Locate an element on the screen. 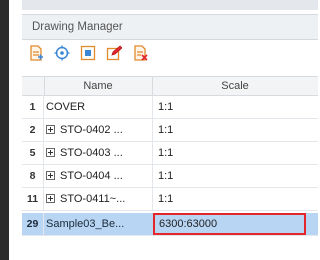  row-number: 2 is located at coordinates (33, 130).